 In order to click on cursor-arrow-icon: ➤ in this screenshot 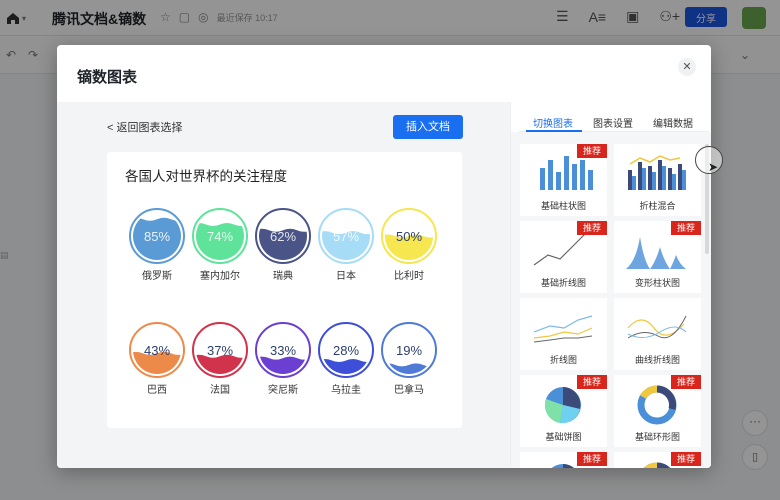, I will do `click(713, 167)`.